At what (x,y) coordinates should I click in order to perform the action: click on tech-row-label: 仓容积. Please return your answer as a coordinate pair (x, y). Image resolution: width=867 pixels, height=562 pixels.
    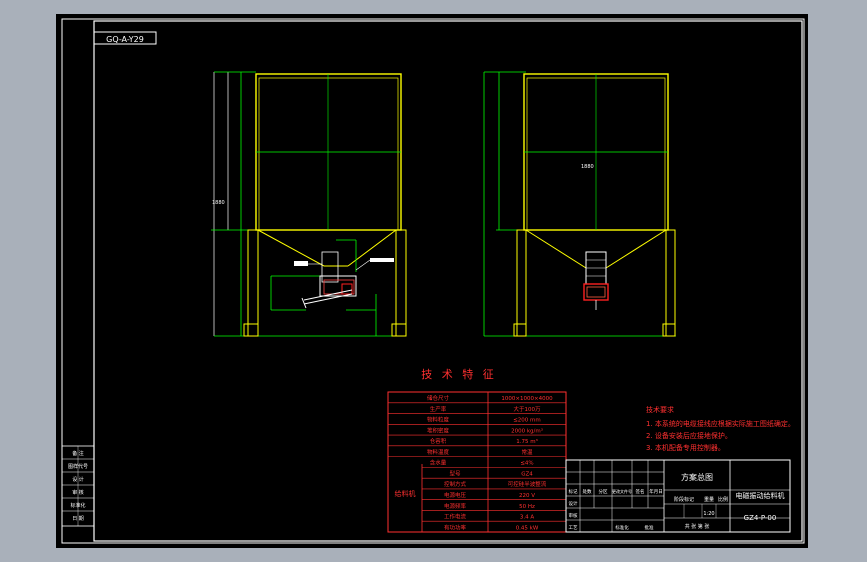
    Looking at the image, I should click on (438, 441).